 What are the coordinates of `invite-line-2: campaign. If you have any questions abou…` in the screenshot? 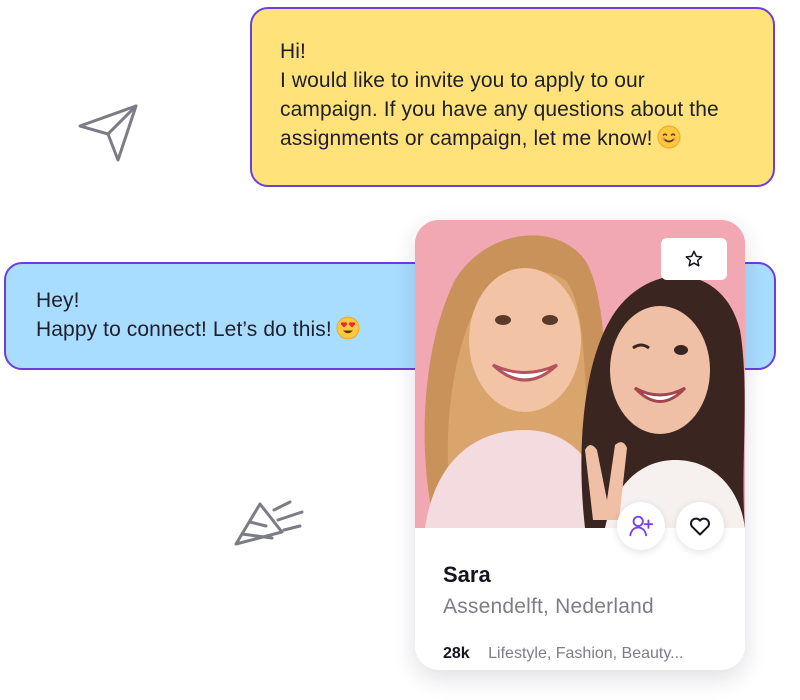 It's located at (499, 109).